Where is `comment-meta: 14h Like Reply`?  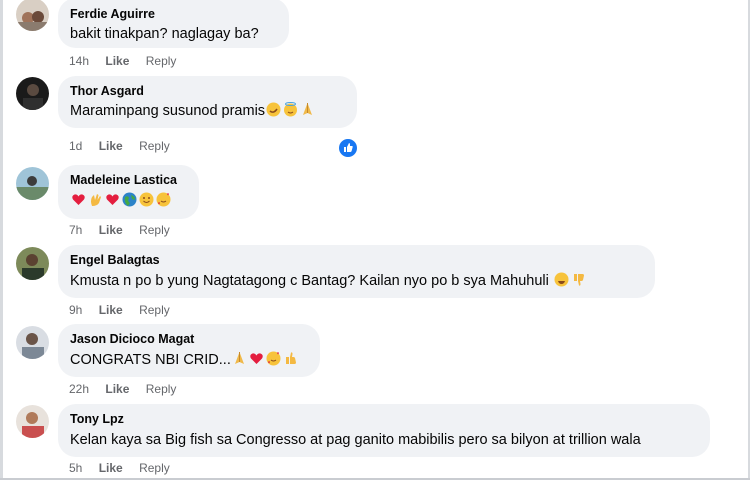 comment-meta: 14h Like Reply is located at coordinates (129, 61).